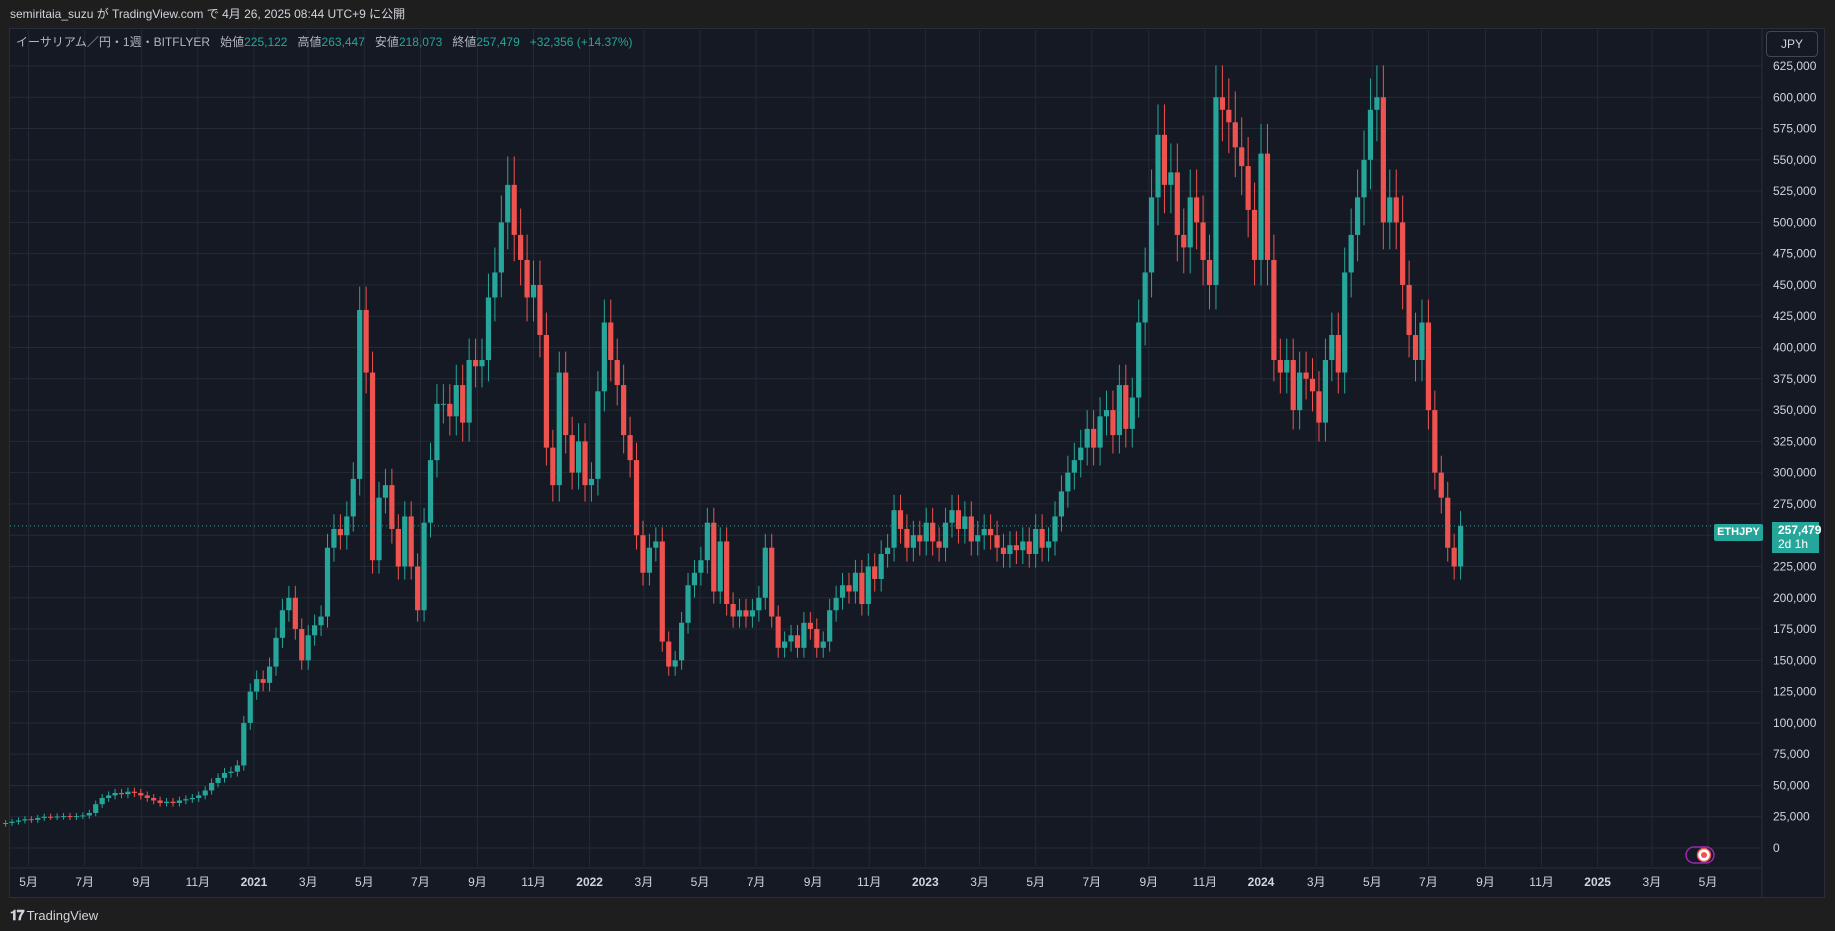  Describe the element at coordinates (1795, 598) in the screenshot. I see `y-tick-label: 200,000` at that location.